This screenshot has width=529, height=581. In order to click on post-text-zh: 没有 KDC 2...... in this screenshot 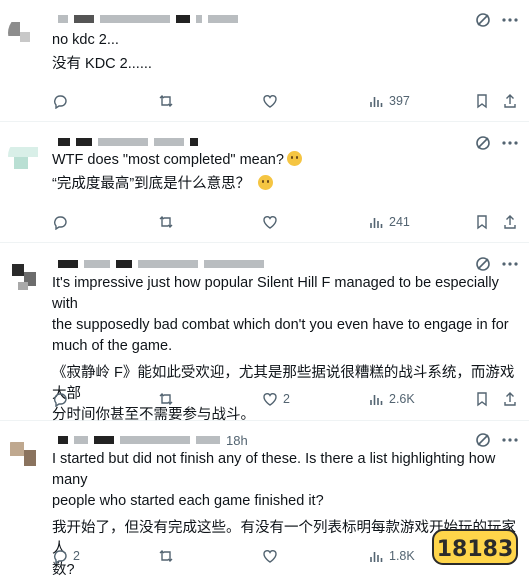, I will do `click(102, 64)`.